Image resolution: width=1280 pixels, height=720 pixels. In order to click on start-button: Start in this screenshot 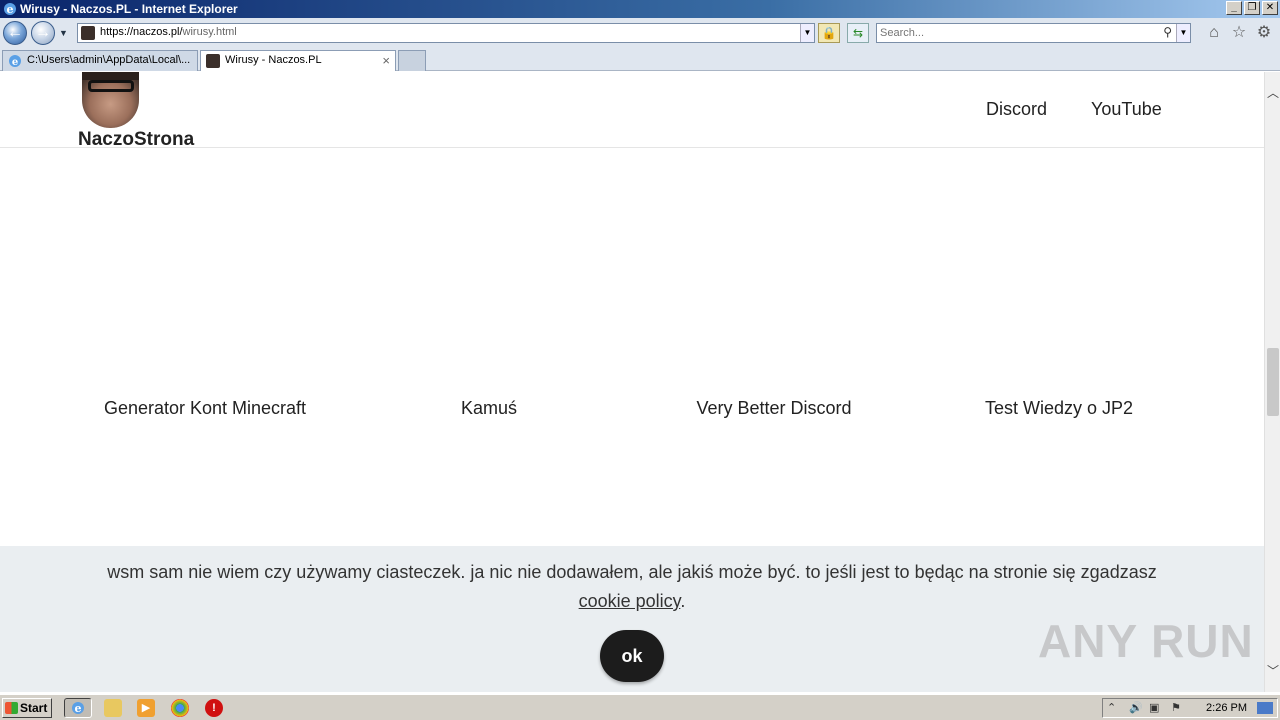, I will do `click(27, 708)`.